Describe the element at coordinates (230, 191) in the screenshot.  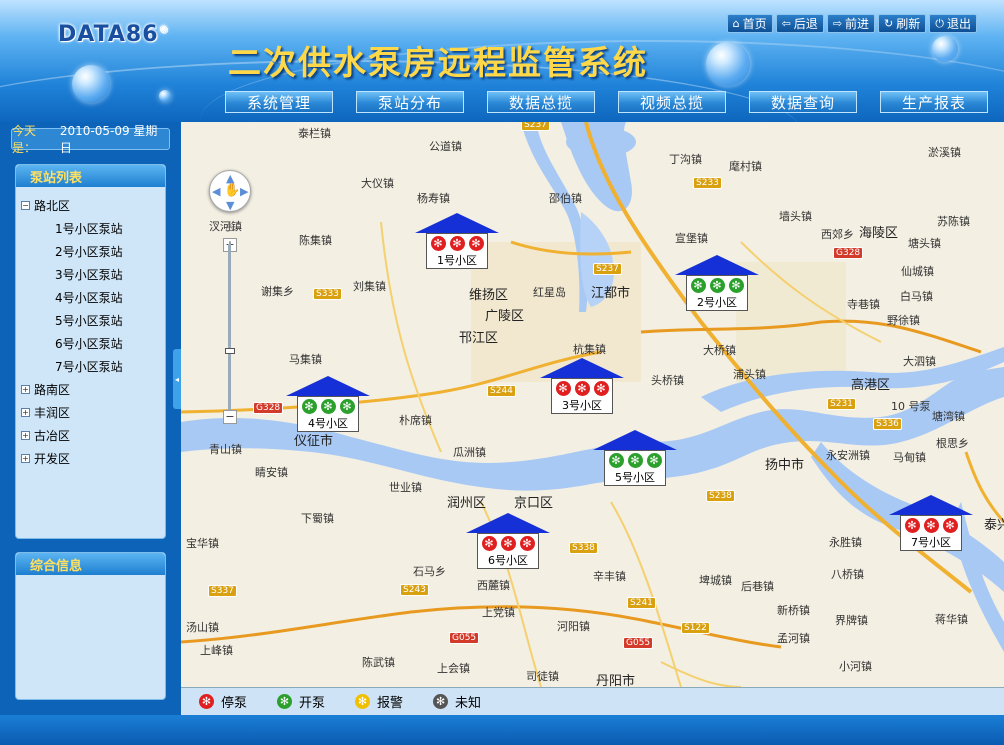
I see `map-pan-control: ▲ ▼ ◀ ▶ ✋` at that location.